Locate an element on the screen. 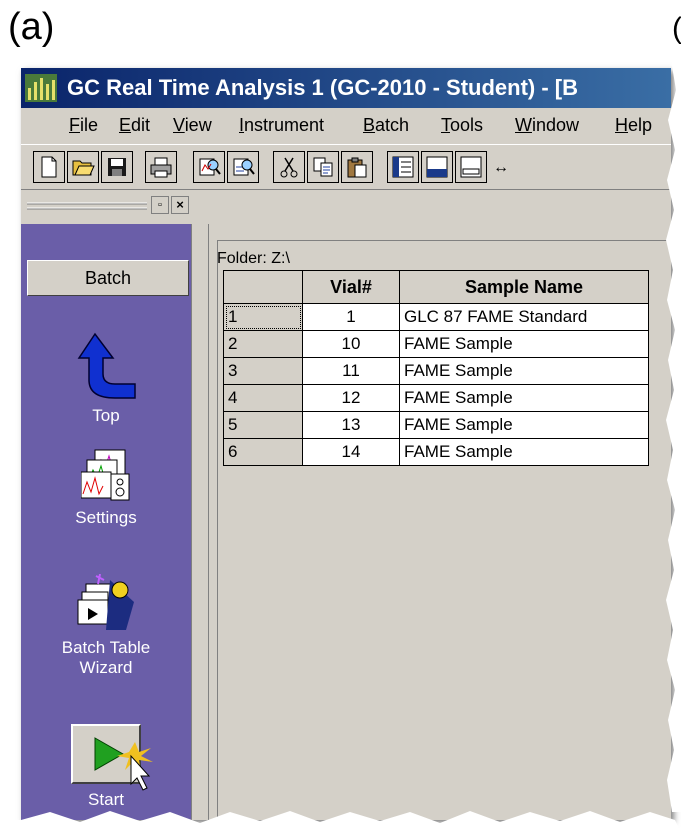 The width and height of the screenshot is (681, 833). sidebar-item-settings: Settings is located at coordinates (106, 488).